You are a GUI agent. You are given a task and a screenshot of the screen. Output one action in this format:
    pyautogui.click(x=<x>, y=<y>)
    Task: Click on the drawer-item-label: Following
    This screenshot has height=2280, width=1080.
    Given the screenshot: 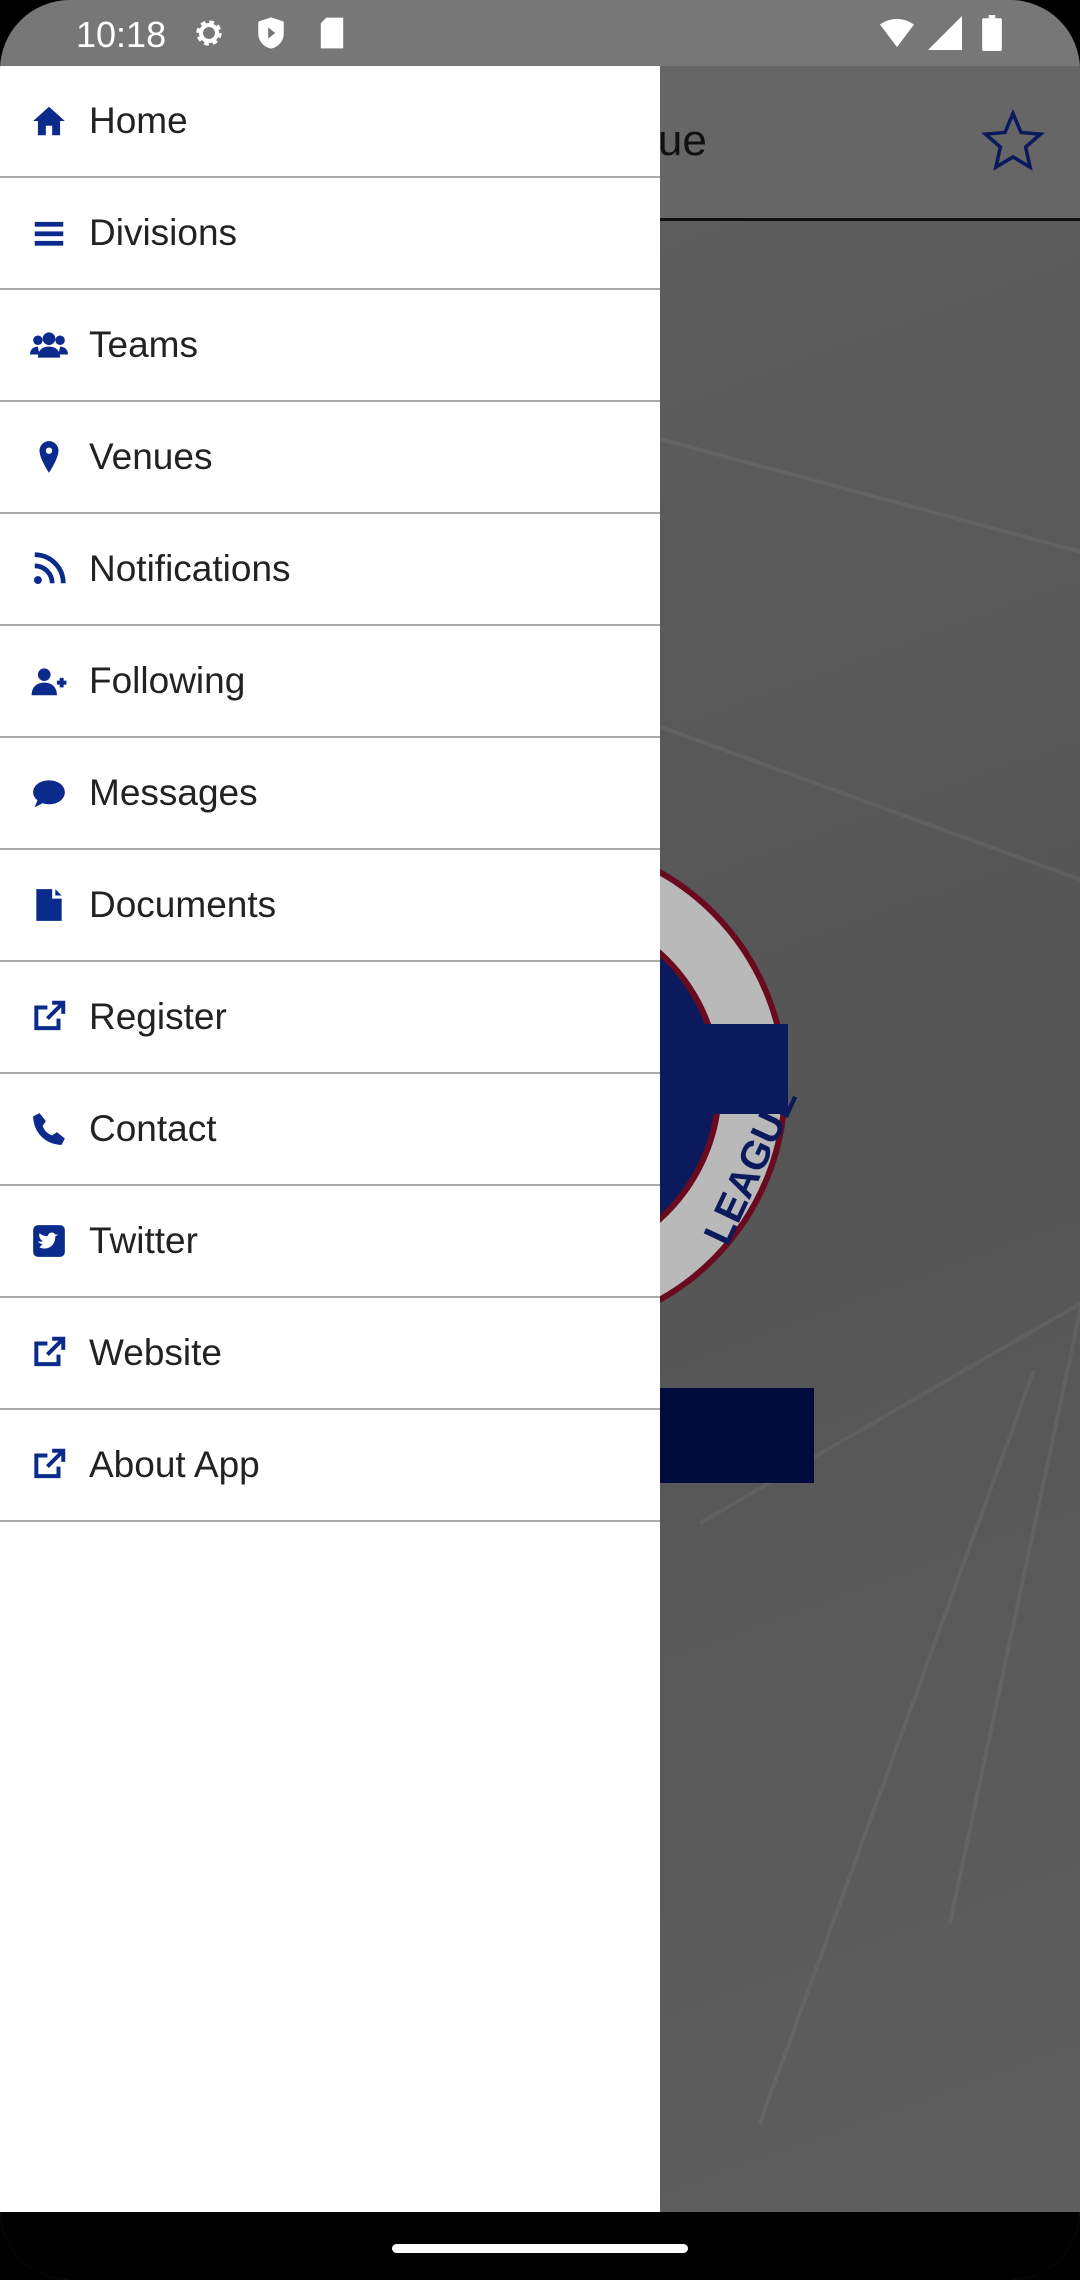 What is the action you would take?
    pyautogui.click(x=167, y=680)
    